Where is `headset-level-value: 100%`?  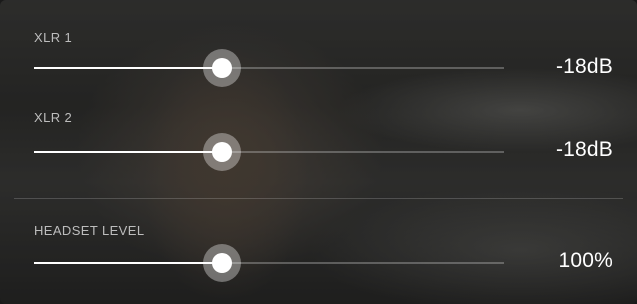 headset-level-value: 100% is located at coordinates (585, 260).